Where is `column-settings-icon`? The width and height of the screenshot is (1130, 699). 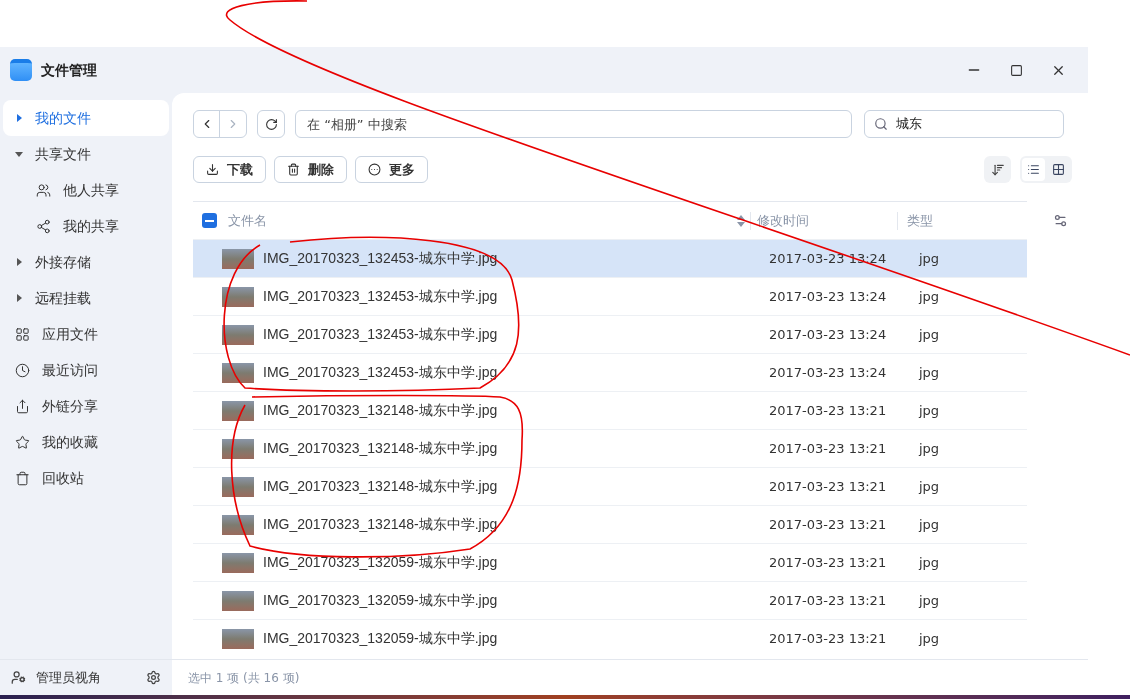 column-settings-icon is located at coordinates (1060, 220).